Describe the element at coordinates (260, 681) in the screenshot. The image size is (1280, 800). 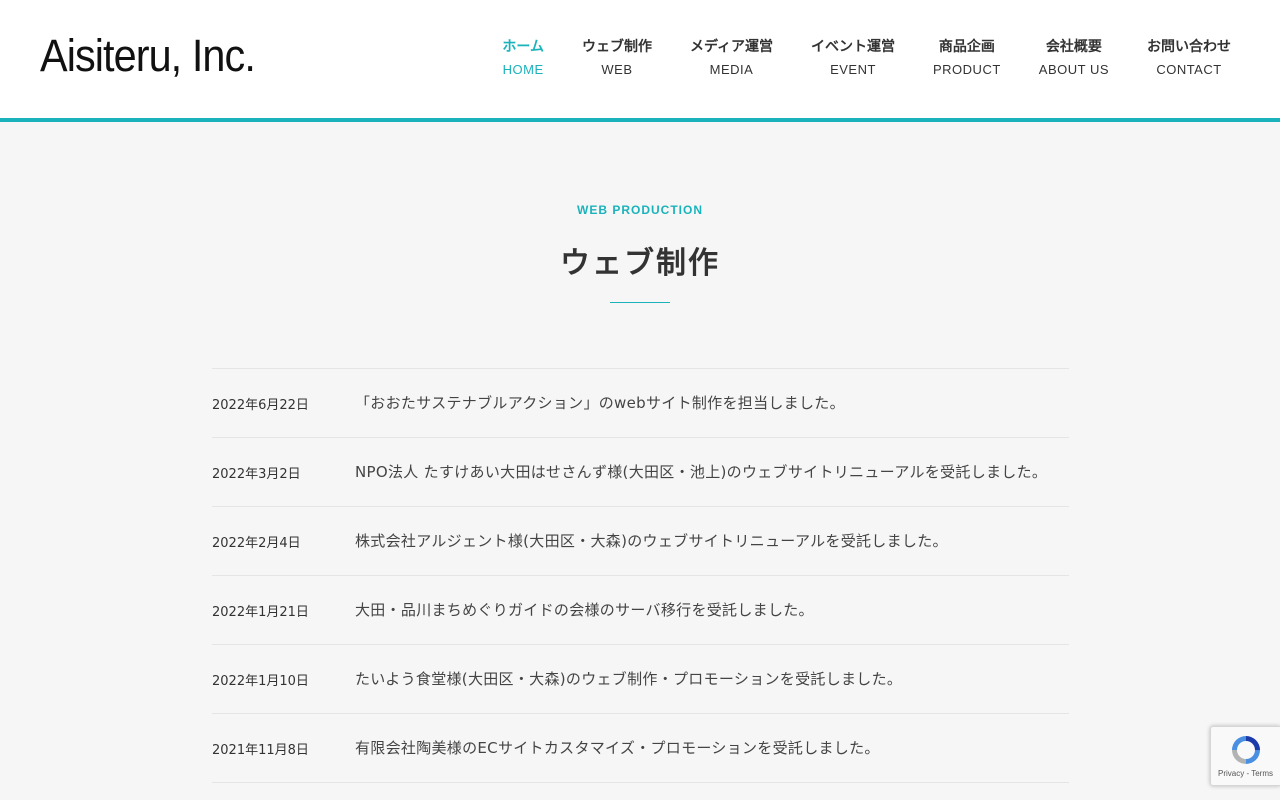
I see `news-date: 2022年1月10日` at that location.